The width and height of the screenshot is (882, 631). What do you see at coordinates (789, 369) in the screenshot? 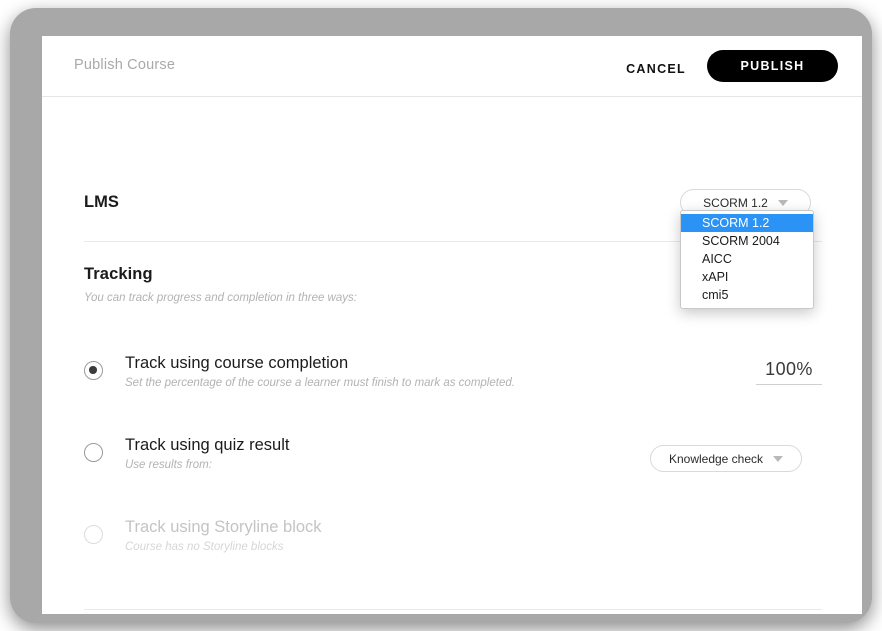
I see `completion-percent-value: 100%` at bounding box center [789, 369].